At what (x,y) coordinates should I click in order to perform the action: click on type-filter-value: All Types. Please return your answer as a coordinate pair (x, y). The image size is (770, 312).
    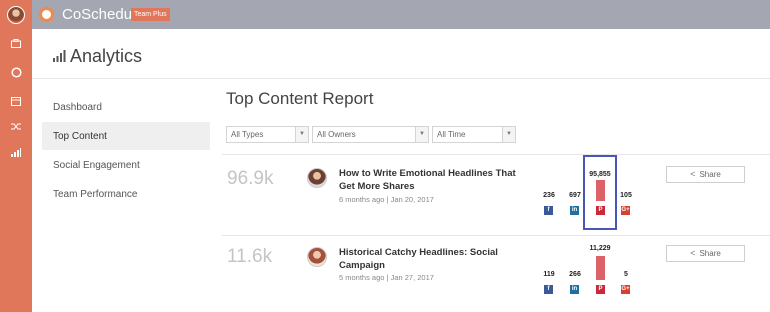
    Looking at the image, I should click on (247, 134).